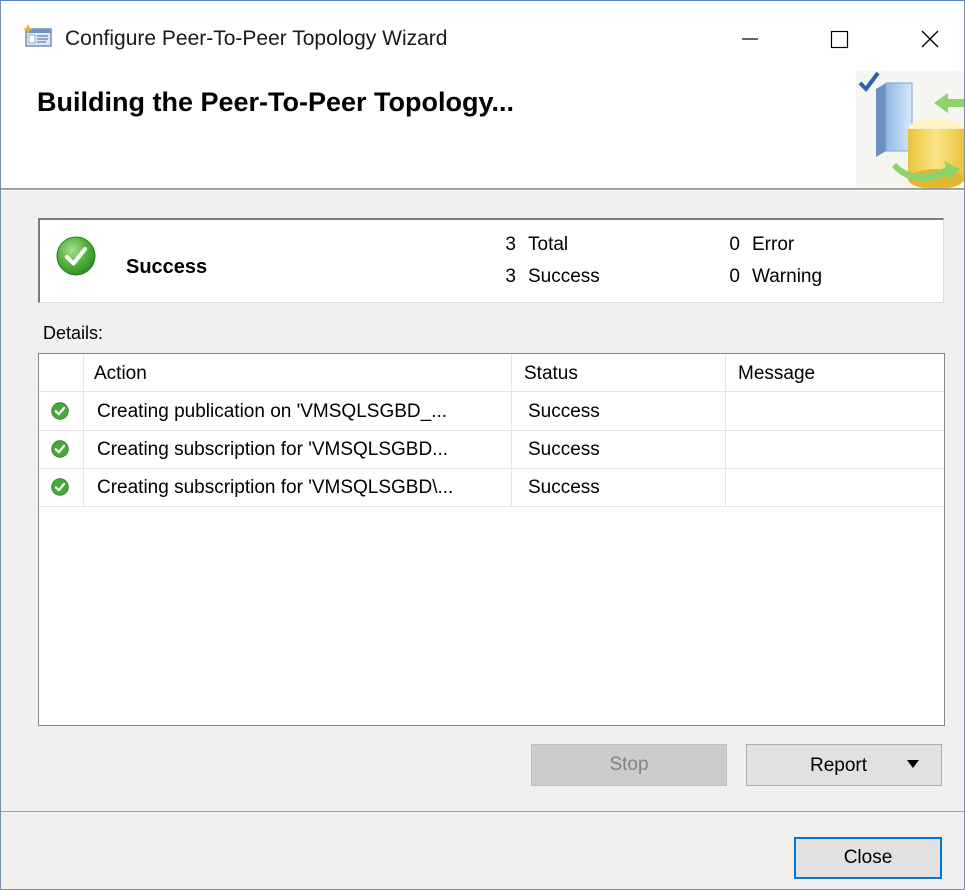 This screenshot has width=965, height=890. Describe the element at coordinates (773, 244) in the screenshot. I see `error-count-label: Error` at that location.